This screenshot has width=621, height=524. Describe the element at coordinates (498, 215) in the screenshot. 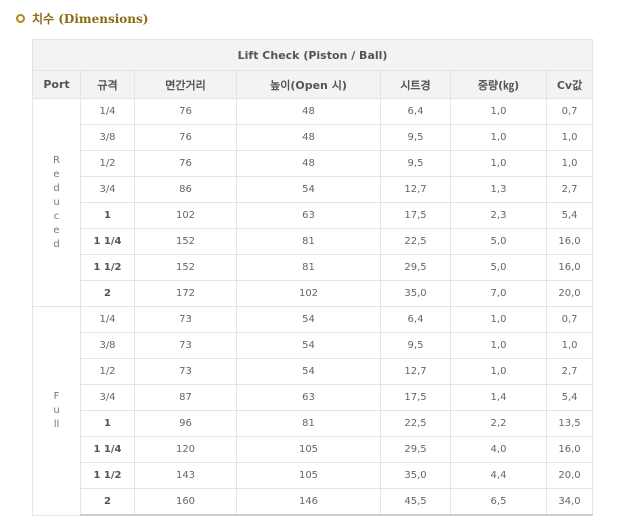

I see `weight-cell: 2,3` at that location.